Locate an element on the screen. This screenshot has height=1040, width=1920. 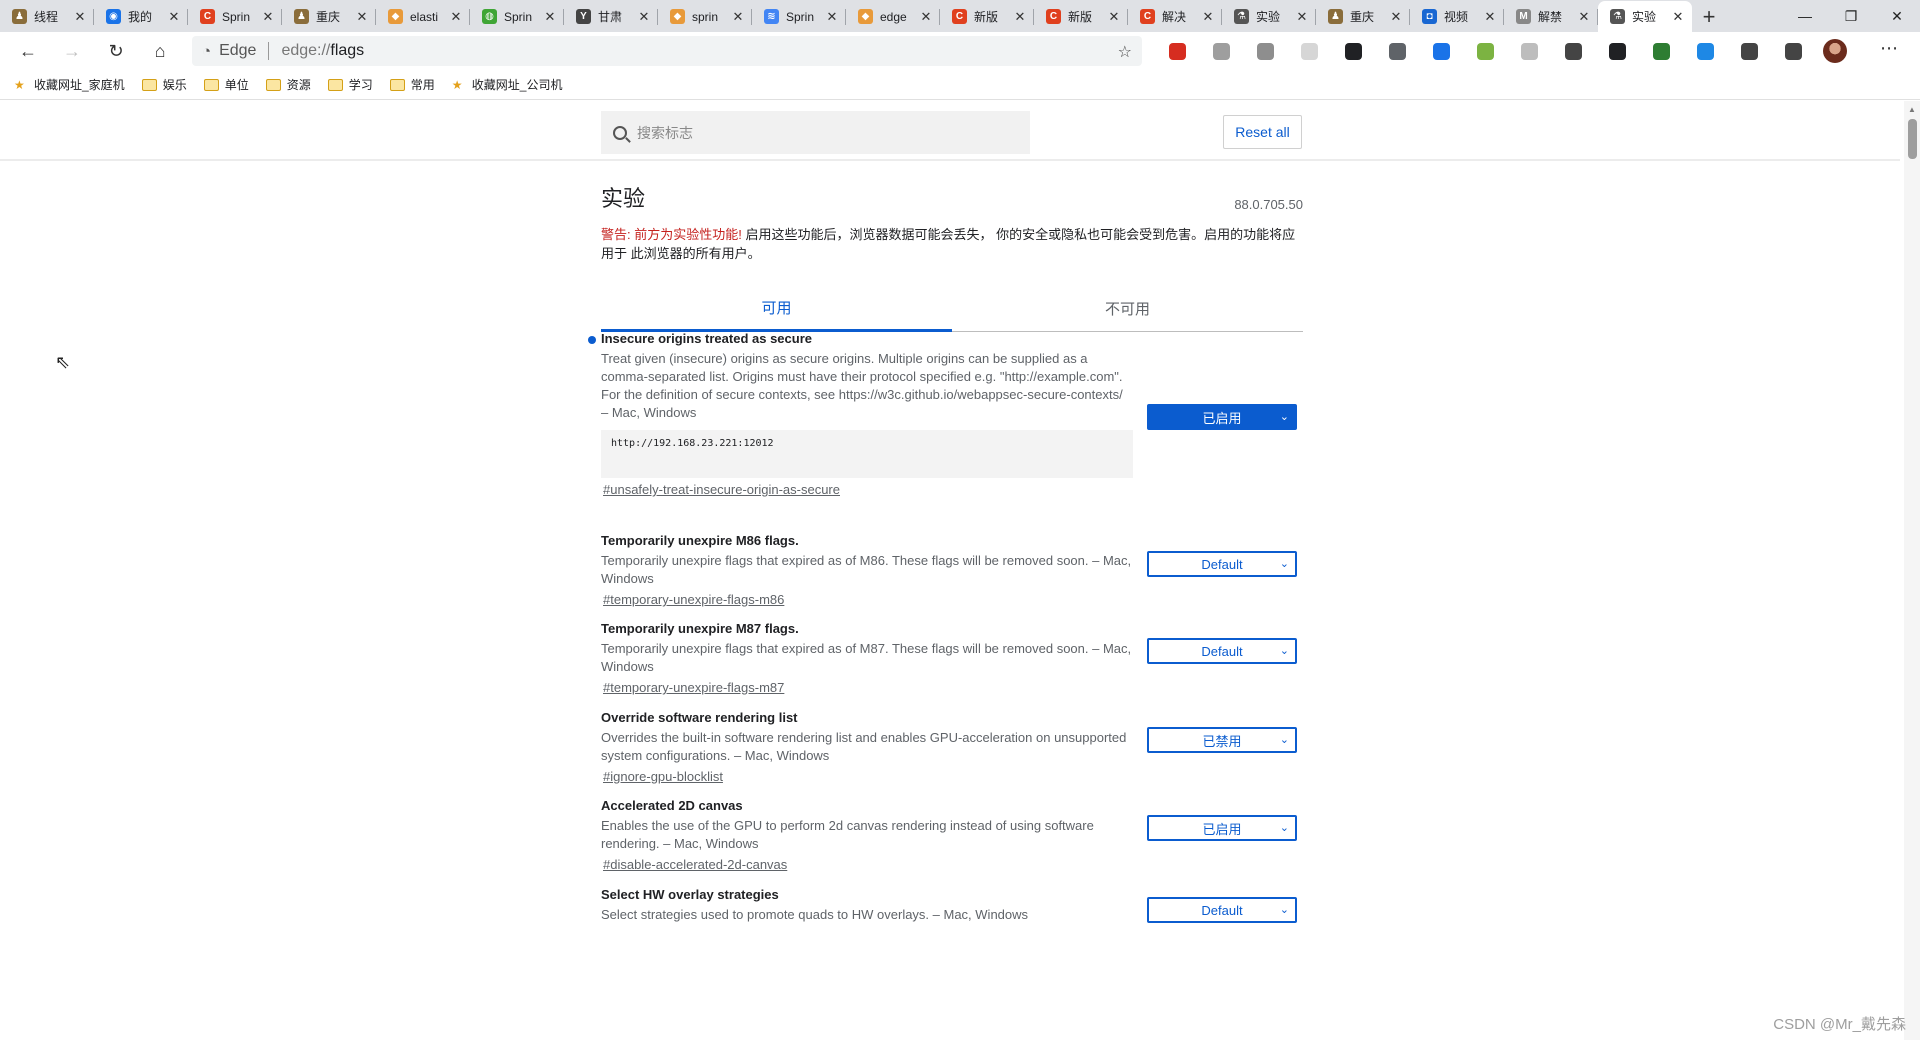
bookmark-item: 单位 is located at coordinates (226, 84).